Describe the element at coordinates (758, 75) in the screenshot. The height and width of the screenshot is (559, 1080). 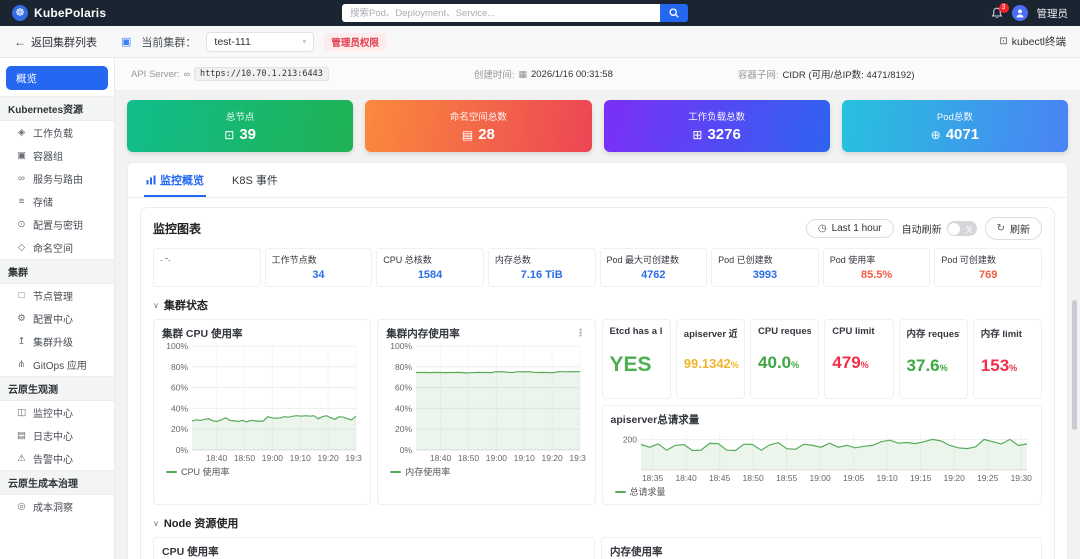
I see `subnet-label: 容器子网:` at that location.